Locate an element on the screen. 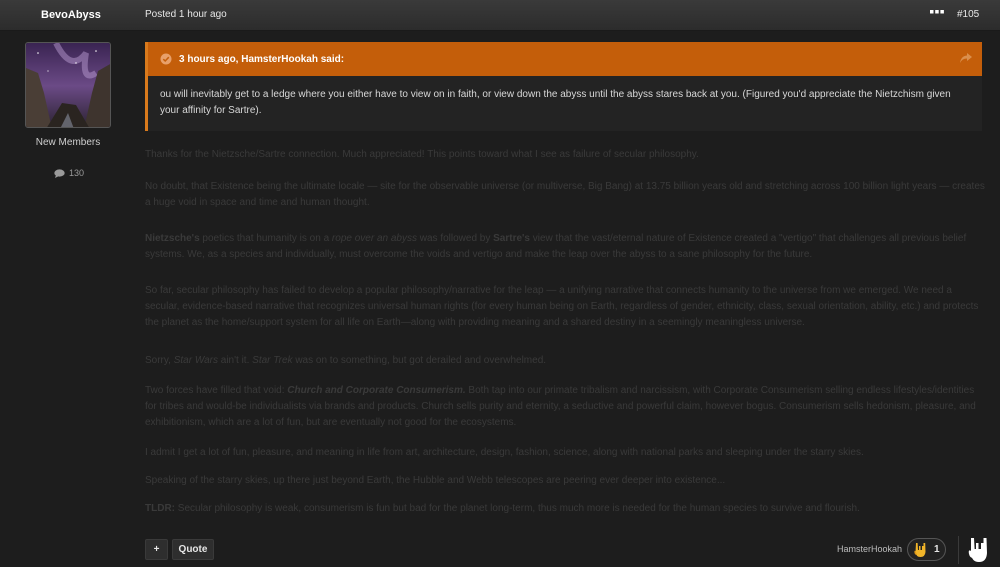  post-count: 130 is located at coordinates (69, 173).